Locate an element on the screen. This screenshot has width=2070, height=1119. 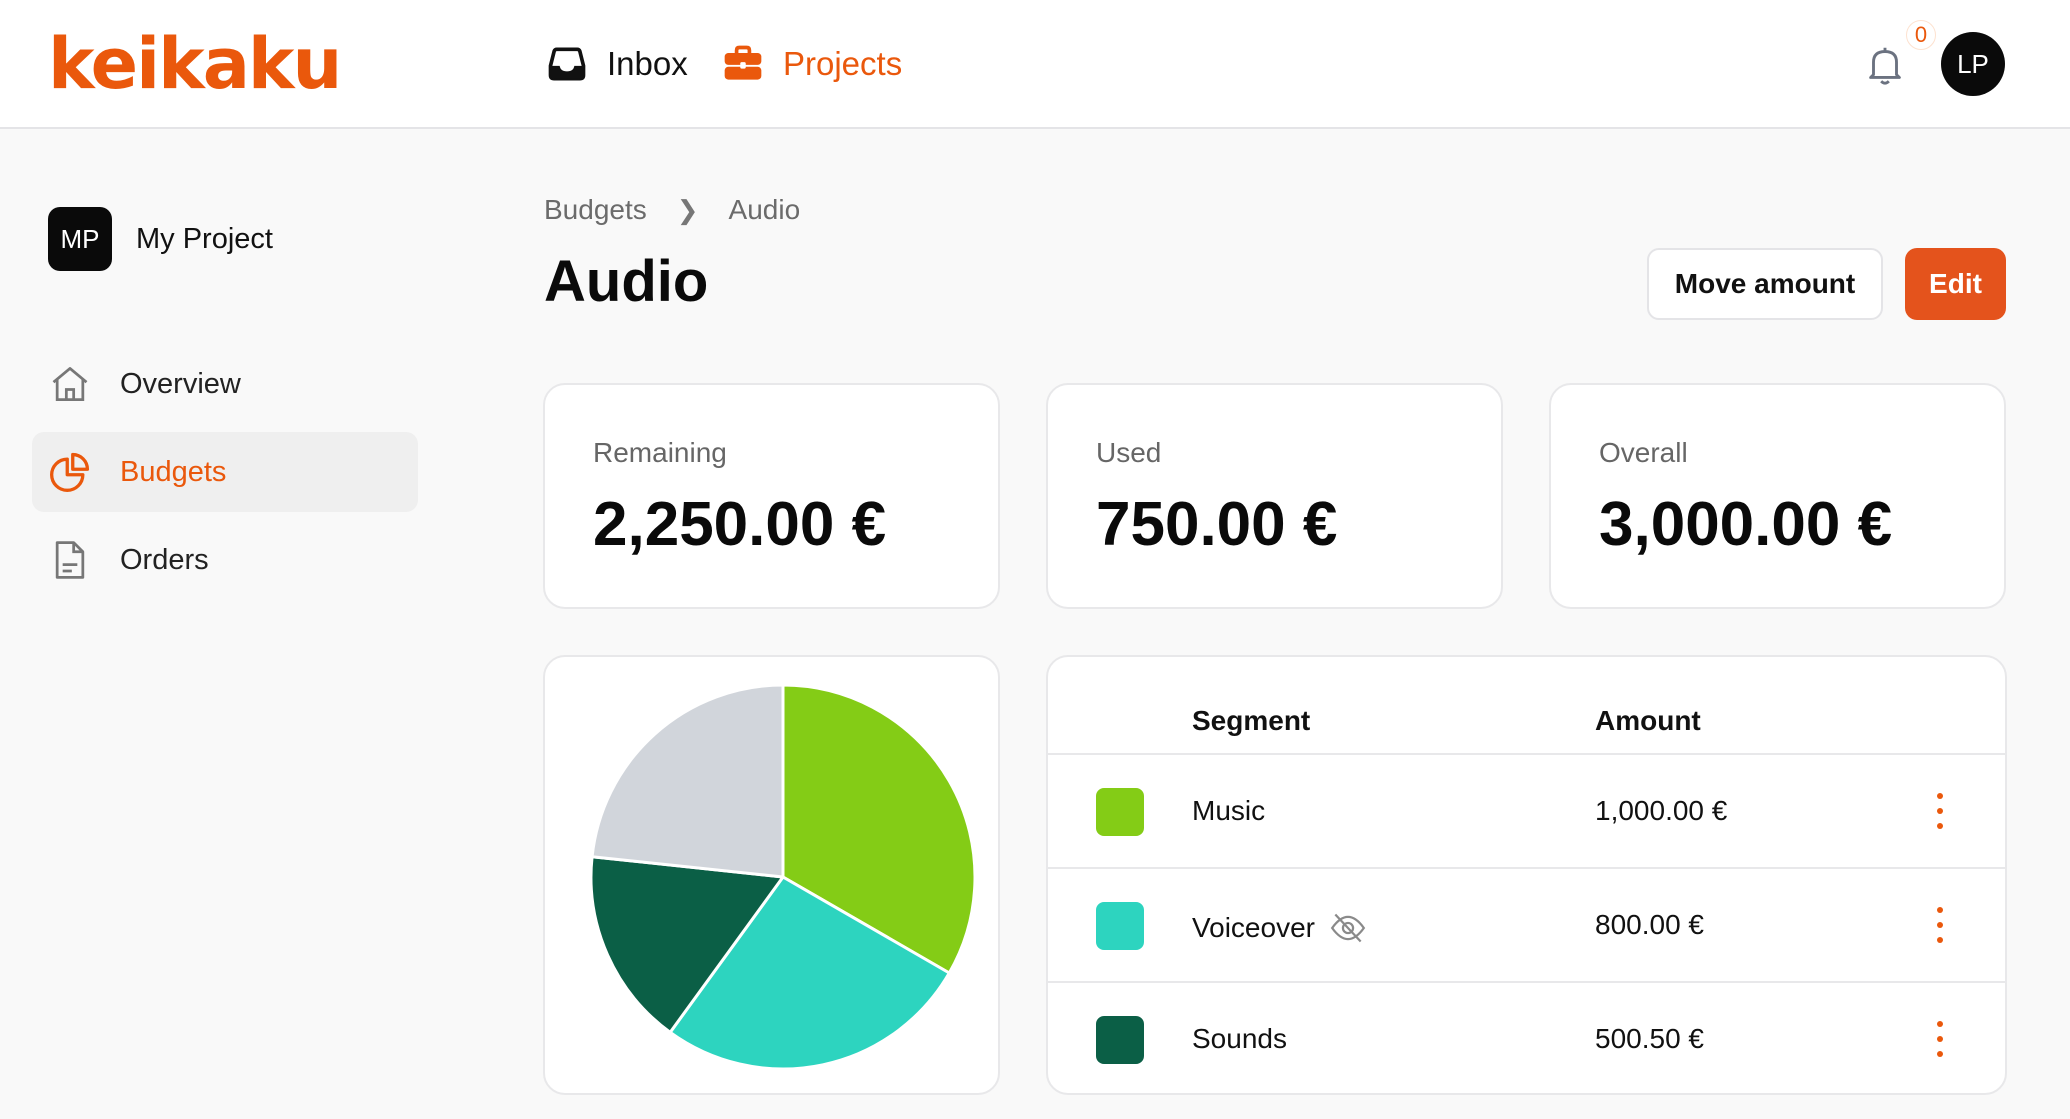
top-bar: keikaku Inbox Projects 0 LP is located at coordinates (1035, 64).